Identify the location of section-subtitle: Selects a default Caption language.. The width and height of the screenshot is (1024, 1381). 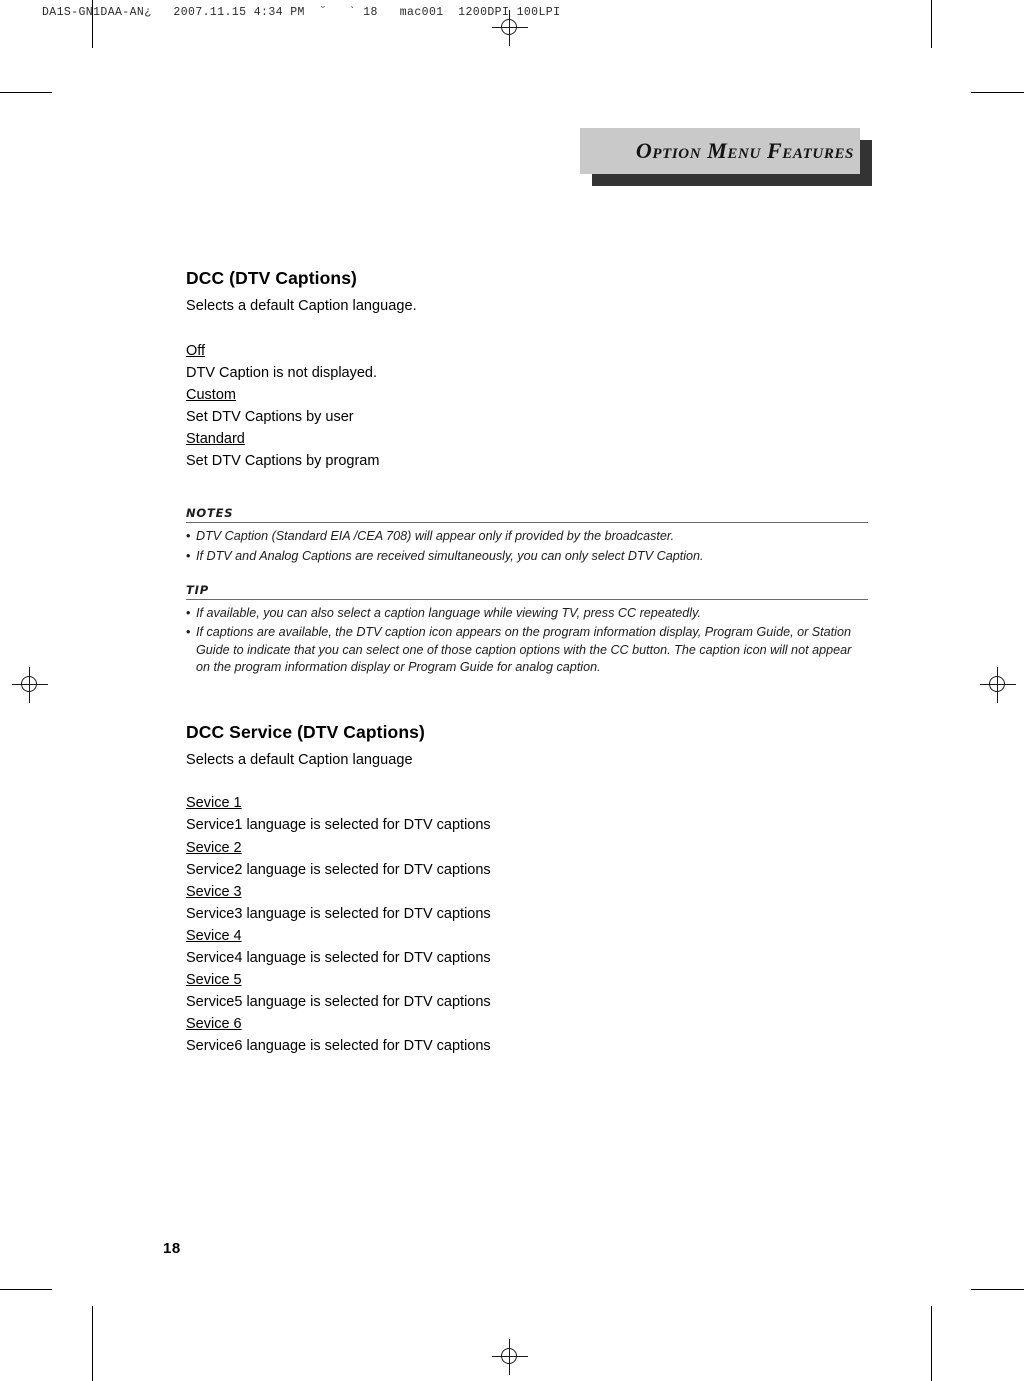
(301, 306).